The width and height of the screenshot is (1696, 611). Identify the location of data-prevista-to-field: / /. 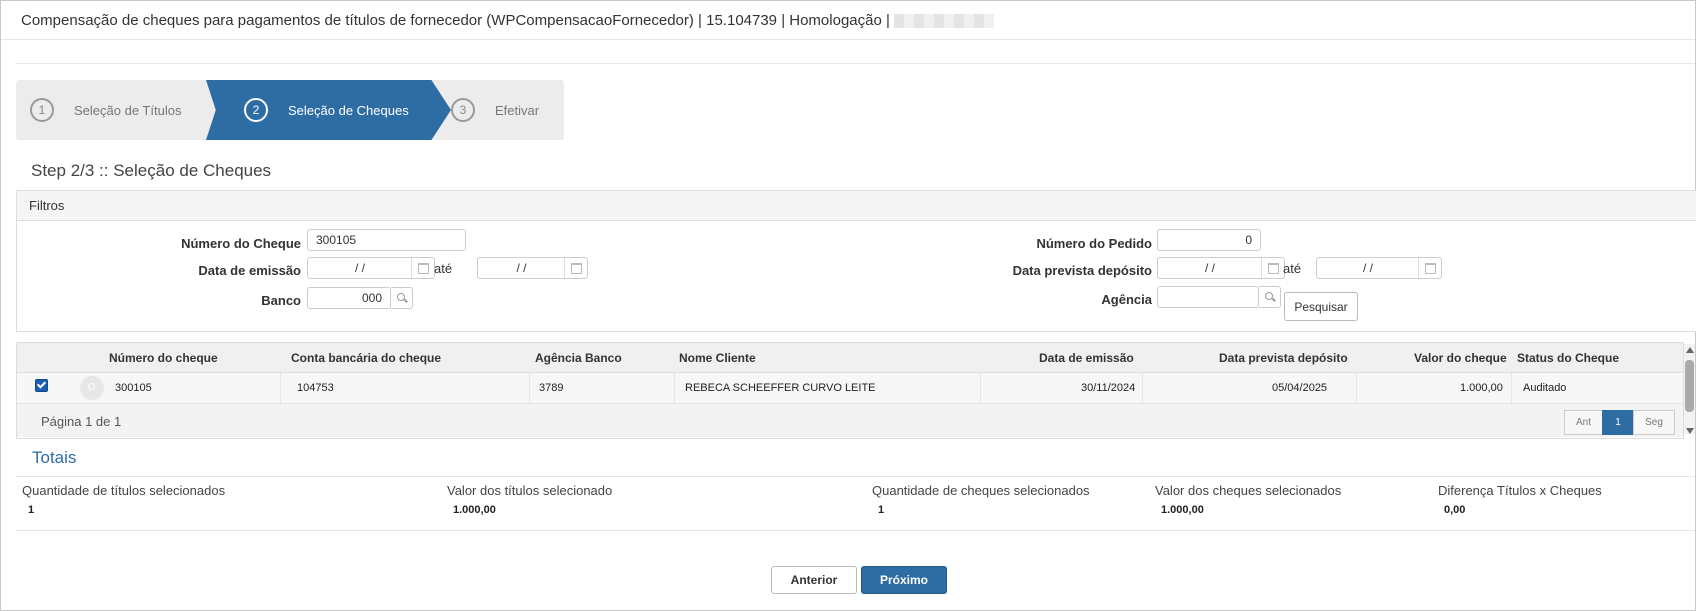
(1379, 268).